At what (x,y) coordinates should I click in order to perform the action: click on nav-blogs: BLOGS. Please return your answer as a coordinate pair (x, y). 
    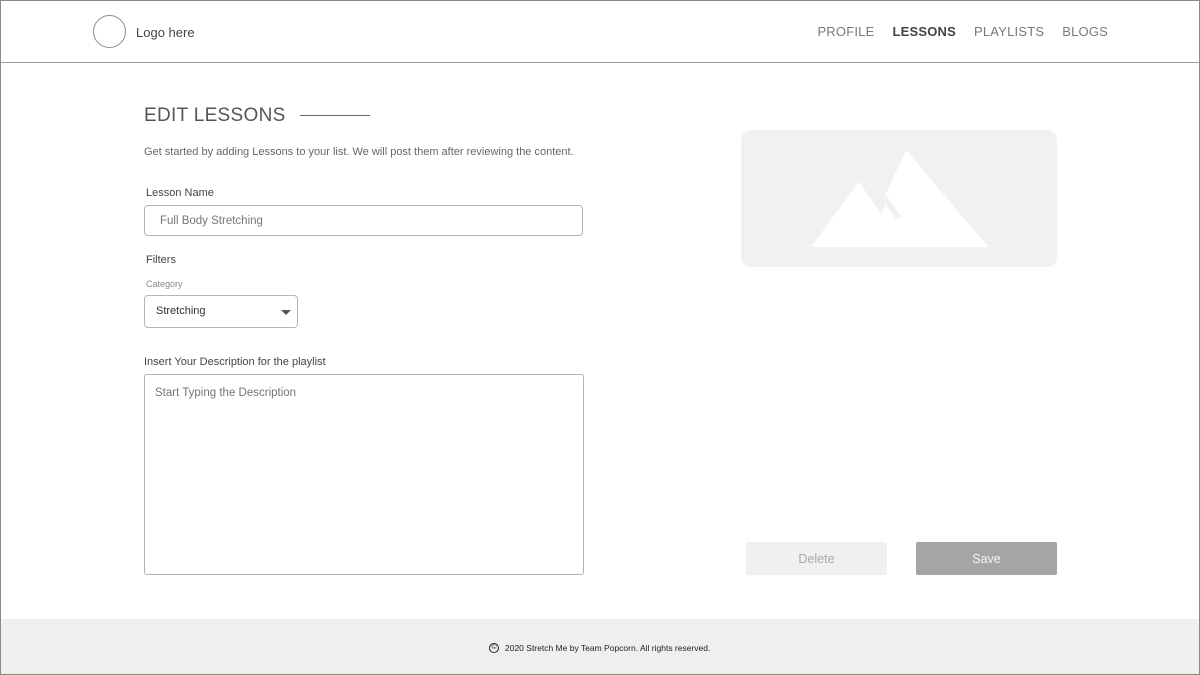
    Looking at the image, I should click on (1085, 31).